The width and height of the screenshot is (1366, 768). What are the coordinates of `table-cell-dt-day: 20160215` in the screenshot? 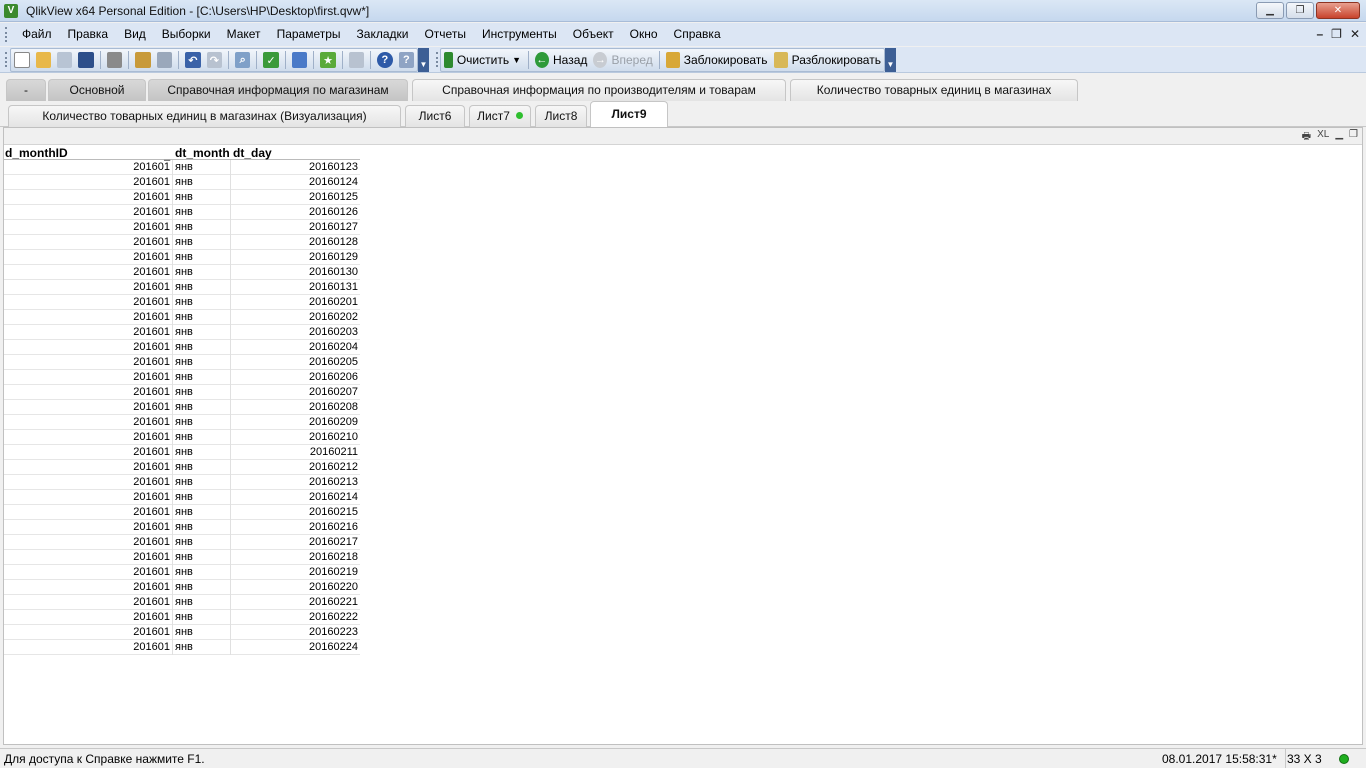 It's located at (295, 512).